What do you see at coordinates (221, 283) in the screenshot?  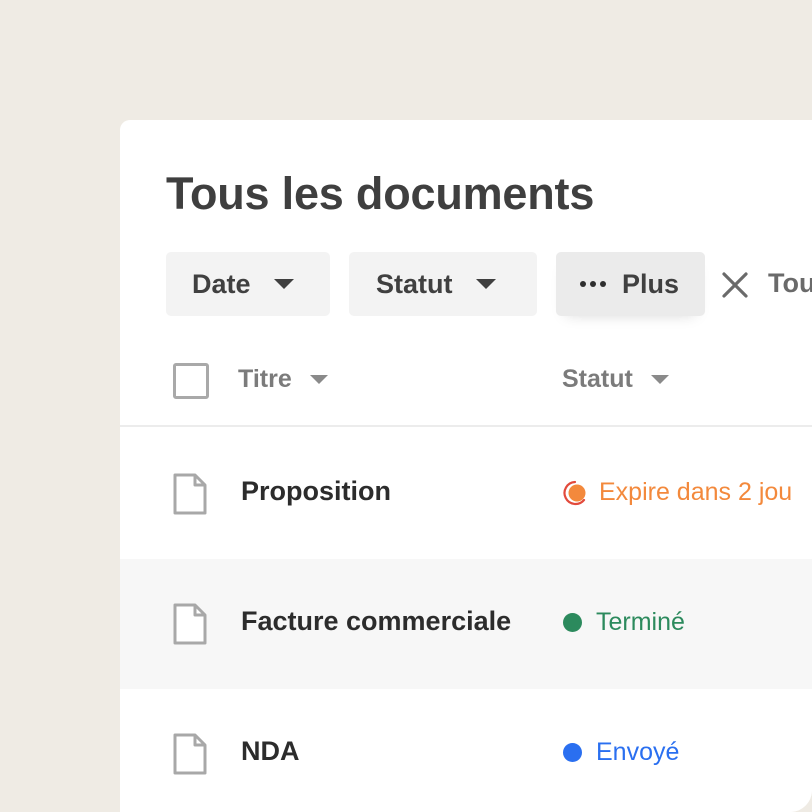 I see `date-filter-label: Date` at bounding box center [221, 283].